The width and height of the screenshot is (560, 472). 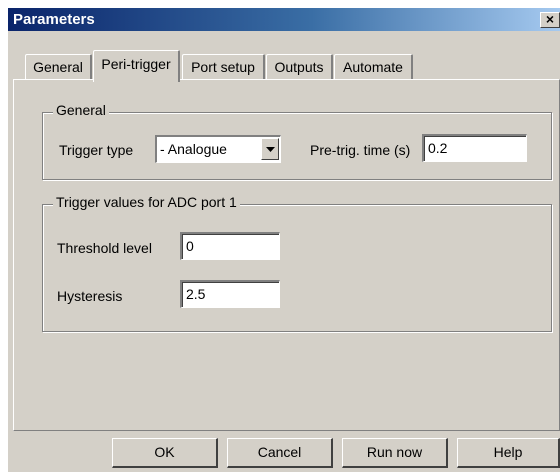 I want to click on trigger-type-label: Trigger type, so click(x=96, y=150).